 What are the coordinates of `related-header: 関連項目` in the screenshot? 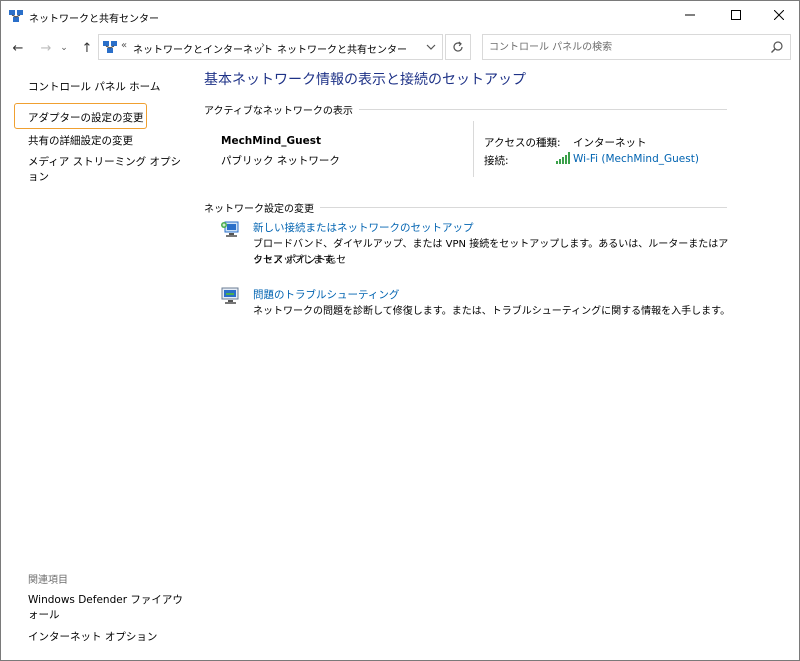 It's located at (48, 580).